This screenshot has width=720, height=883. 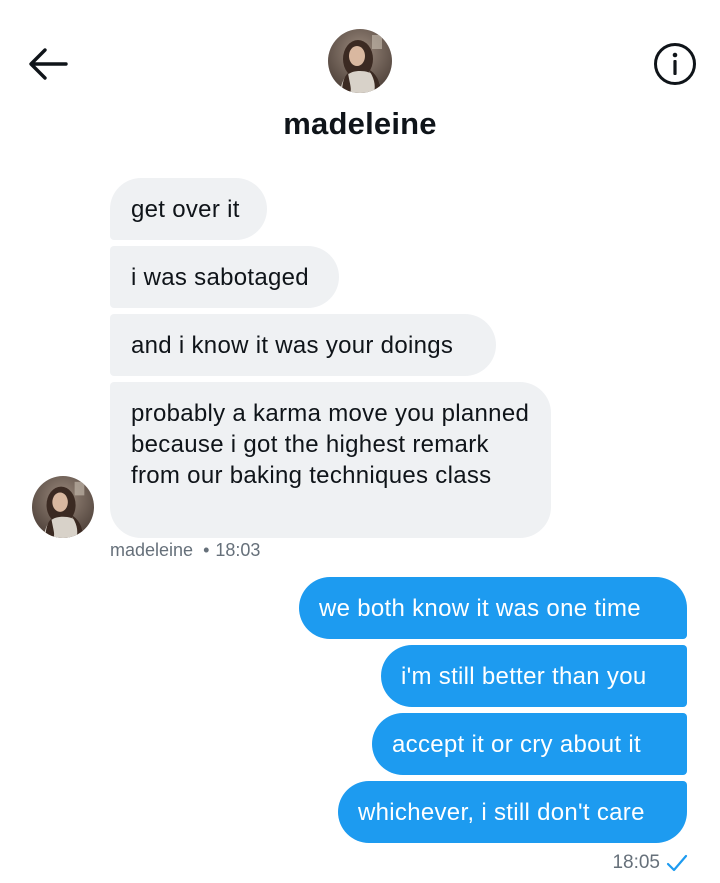 I want to click on sent-message: whichever, i still don't care, so click(x=512, y=812).